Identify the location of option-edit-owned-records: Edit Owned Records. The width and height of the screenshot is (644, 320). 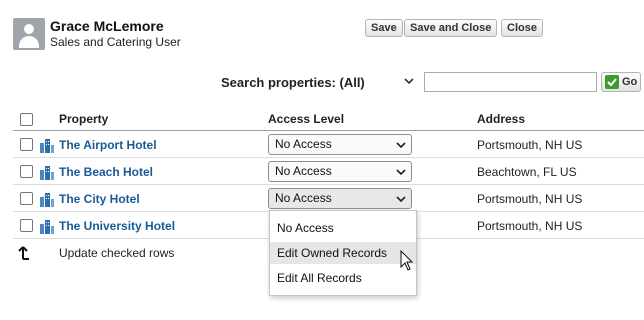
(343, 253).